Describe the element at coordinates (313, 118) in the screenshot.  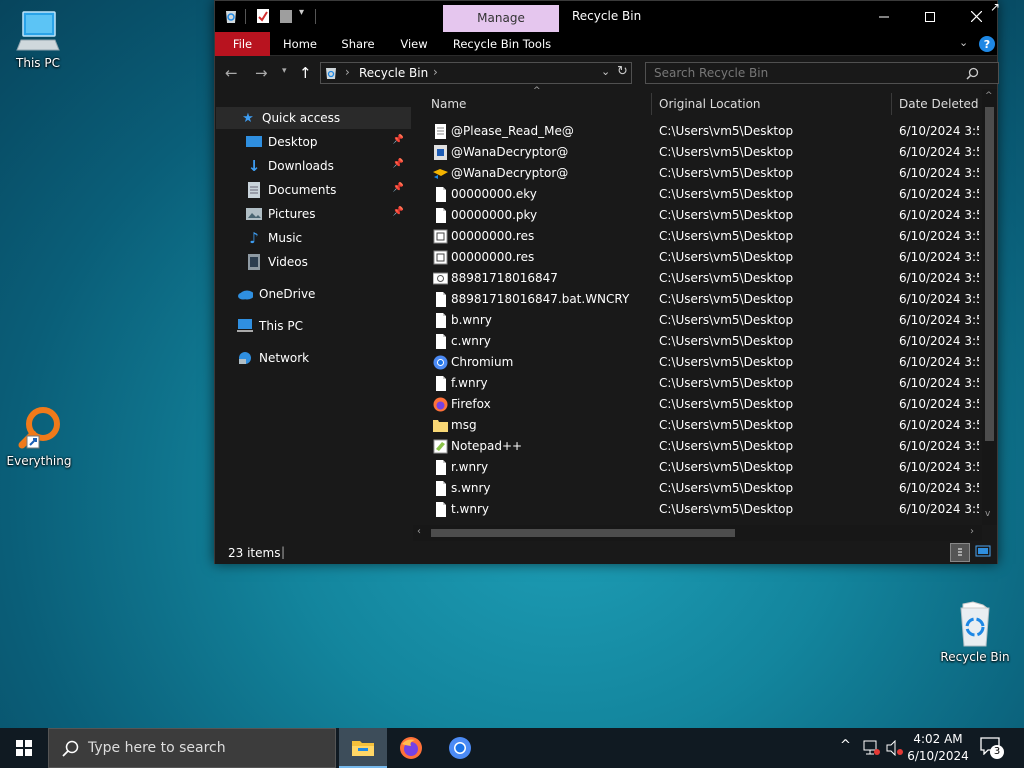
I see `nav-quick-access: ★ Quick access` at that location.